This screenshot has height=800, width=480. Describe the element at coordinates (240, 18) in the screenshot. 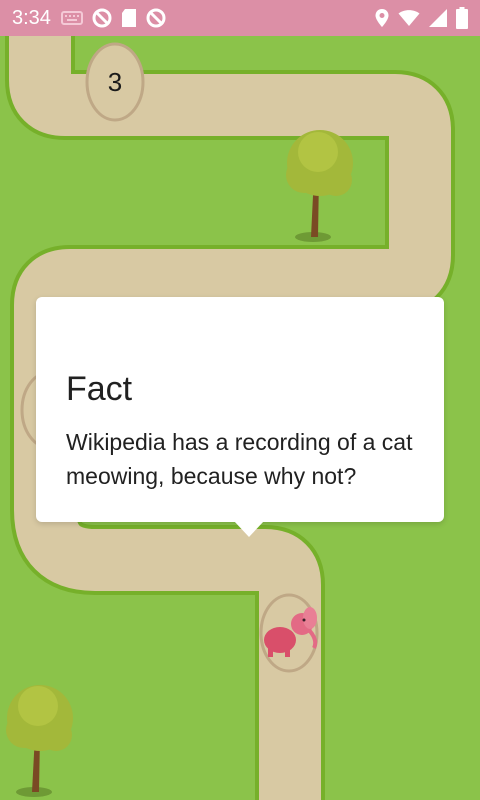

I see `status-bar: 3:34` at that location.